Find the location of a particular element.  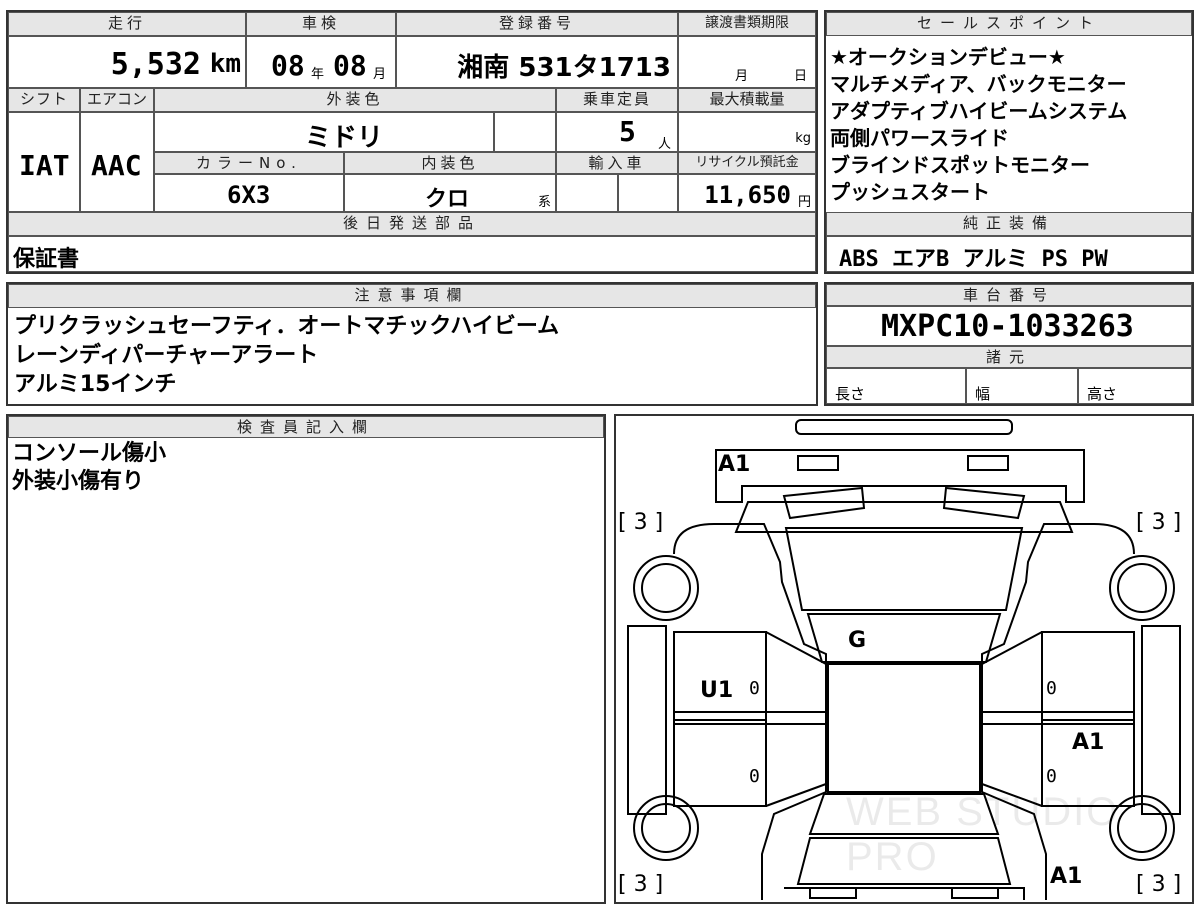

inspection-header: 車検 is located at coordinates (321, 24).